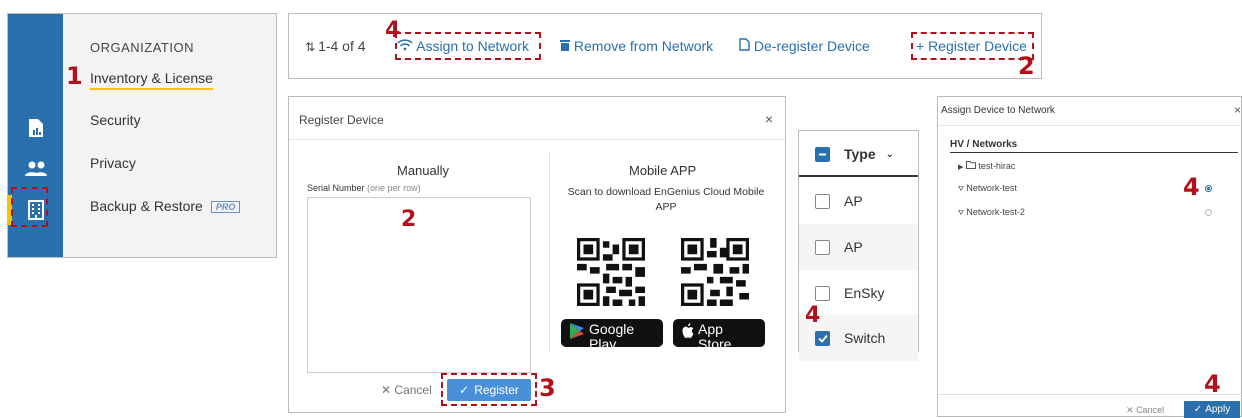 Image resolution: width=1242 pixels, height=418 pixels. I want to click on network-label: Network-test, so click(991, 188).